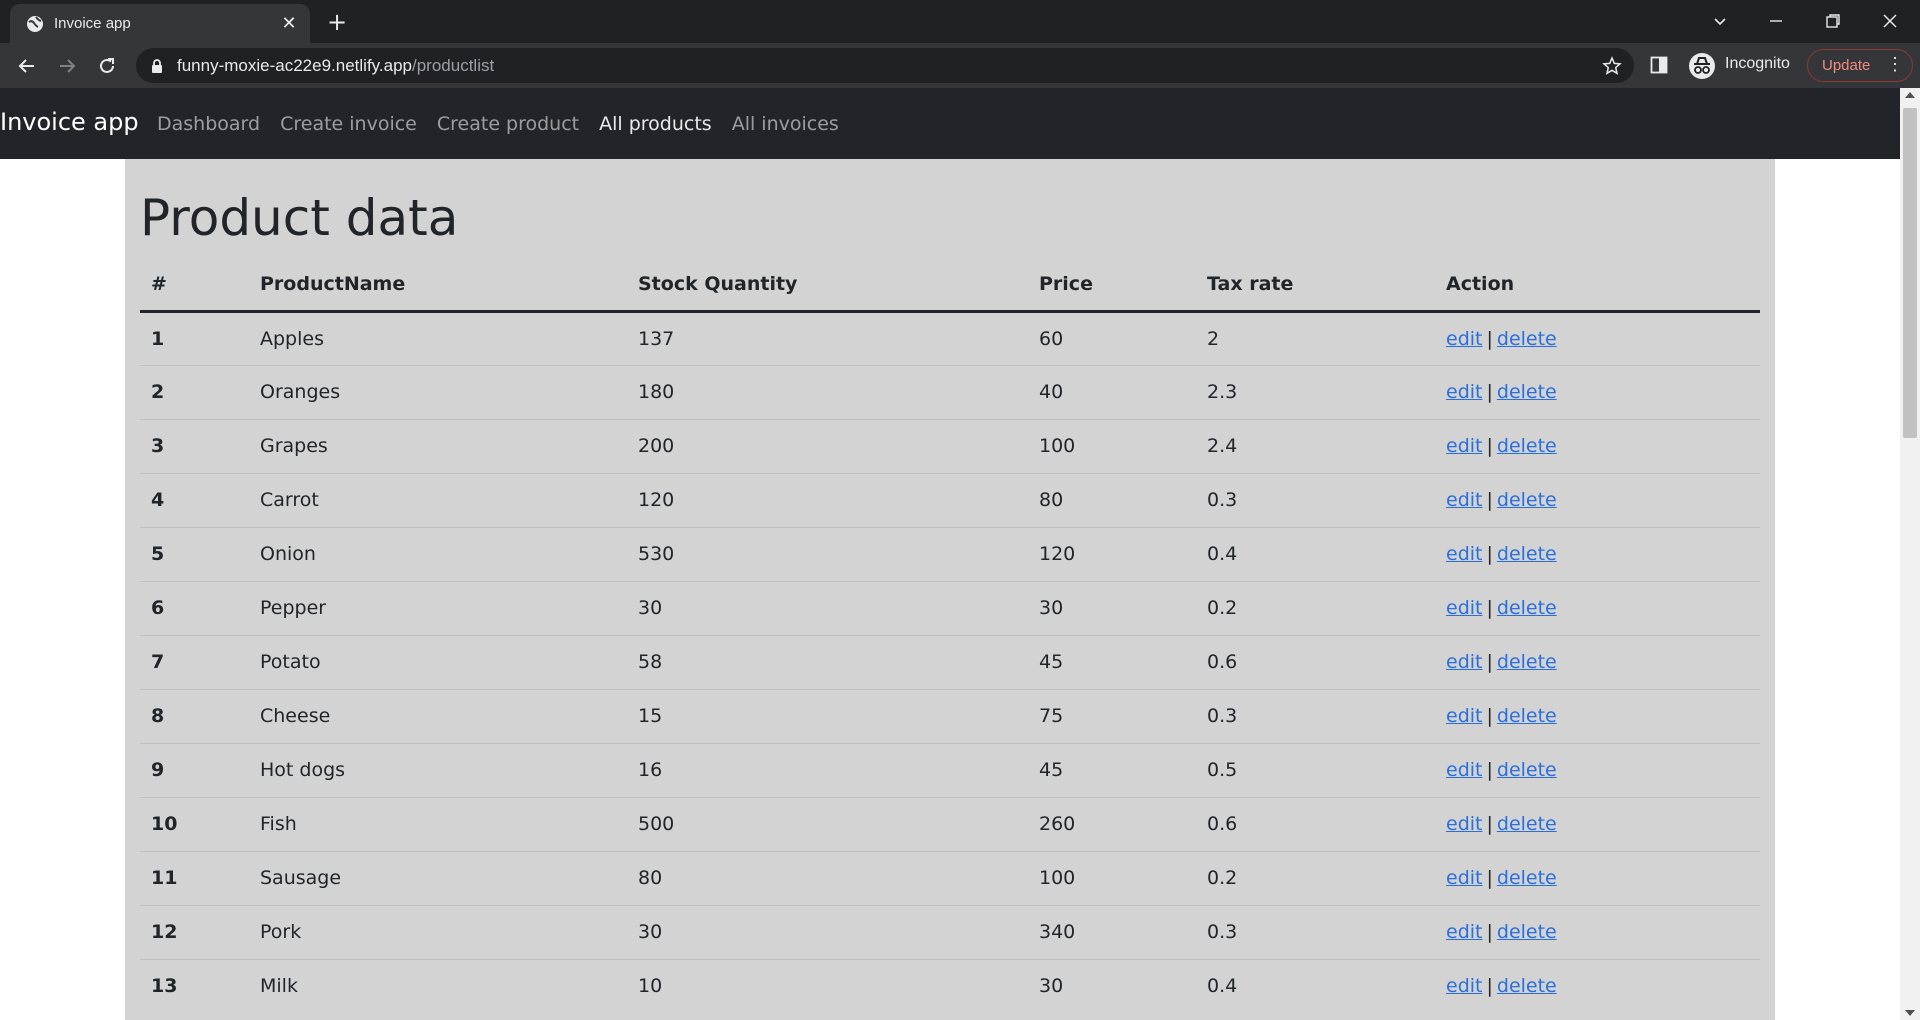 This screenshot has height=1020, width=1920. I want to click on table-row: 7 Potato 58 45 0.6 edit | delete, so click(950, 661).